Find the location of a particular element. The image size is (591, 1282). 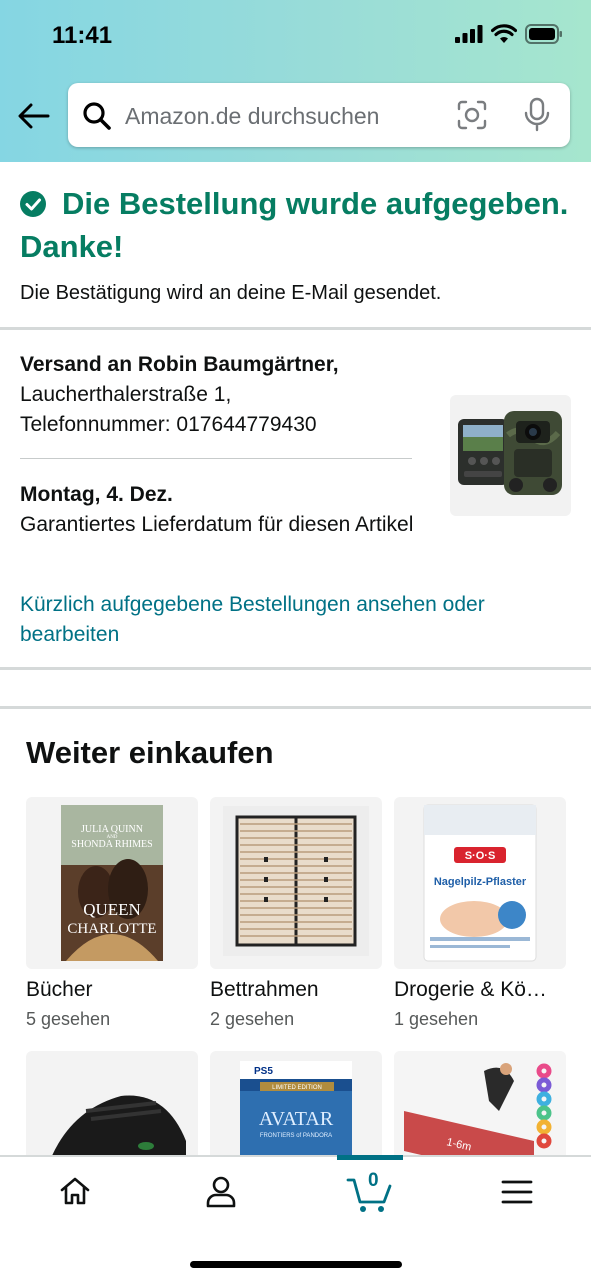

account-icon is located at coordinates (221, 1191).